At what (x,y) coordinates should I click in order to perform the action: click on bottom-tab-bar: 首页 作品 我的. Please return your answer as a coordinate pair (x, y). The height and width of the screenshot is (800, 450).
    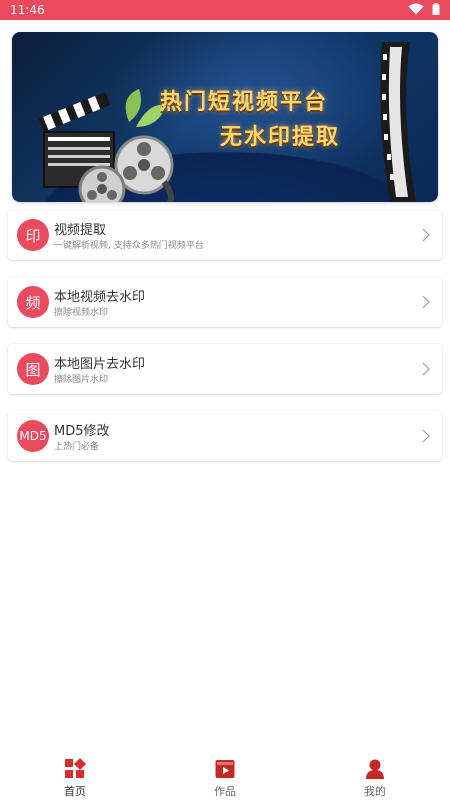
    Looking at the image, I should click on (225, 775).